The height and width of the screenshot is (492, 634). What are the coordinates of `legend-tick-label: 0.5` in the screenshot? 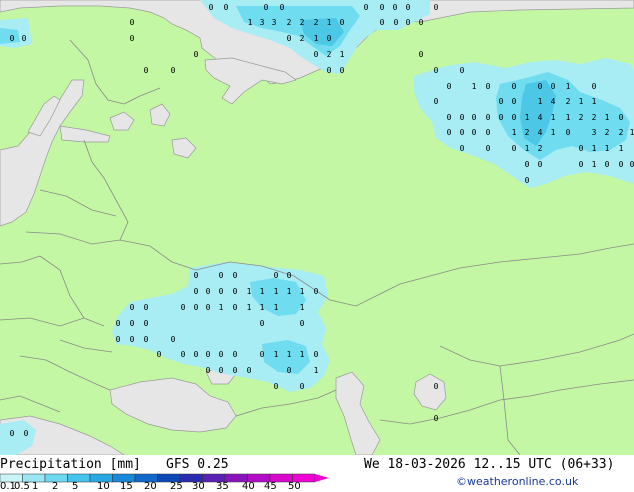 It's located at (22, 486).